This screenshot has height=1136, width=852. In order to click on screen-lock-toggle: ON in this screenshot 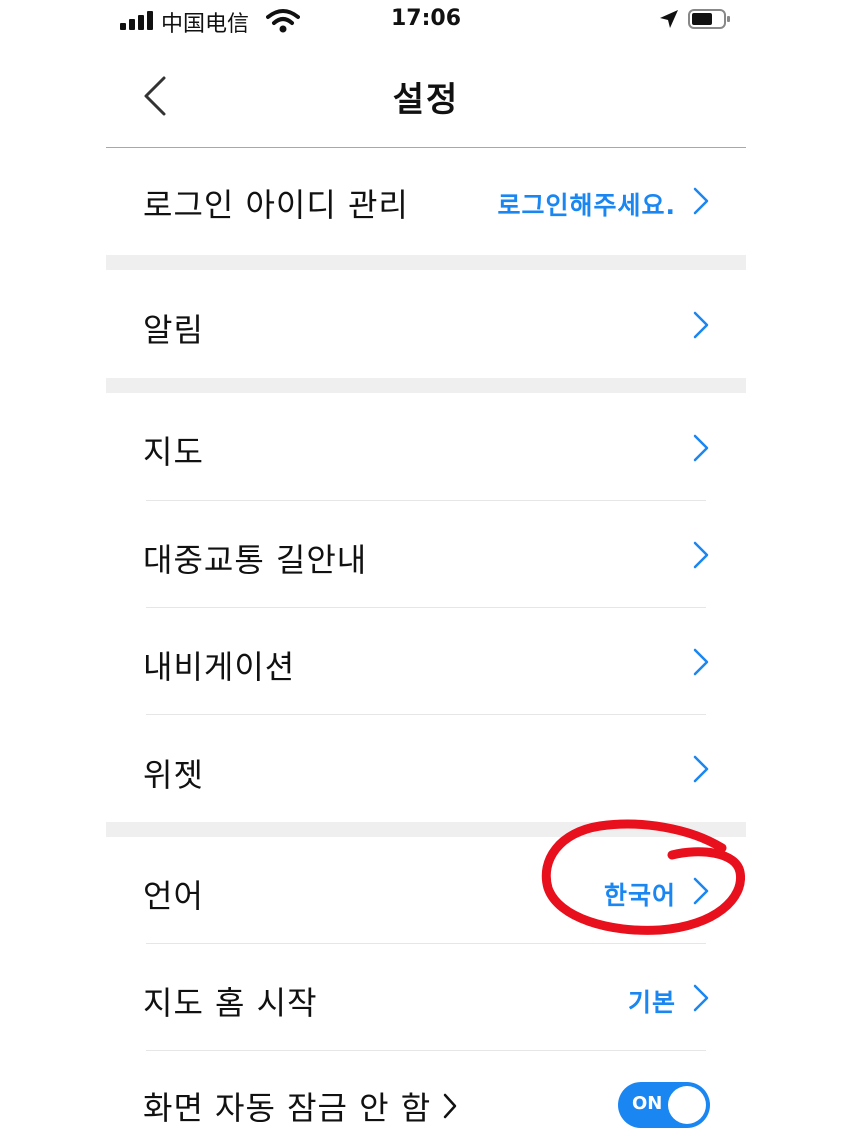, I will do `click(664, 1105)`.